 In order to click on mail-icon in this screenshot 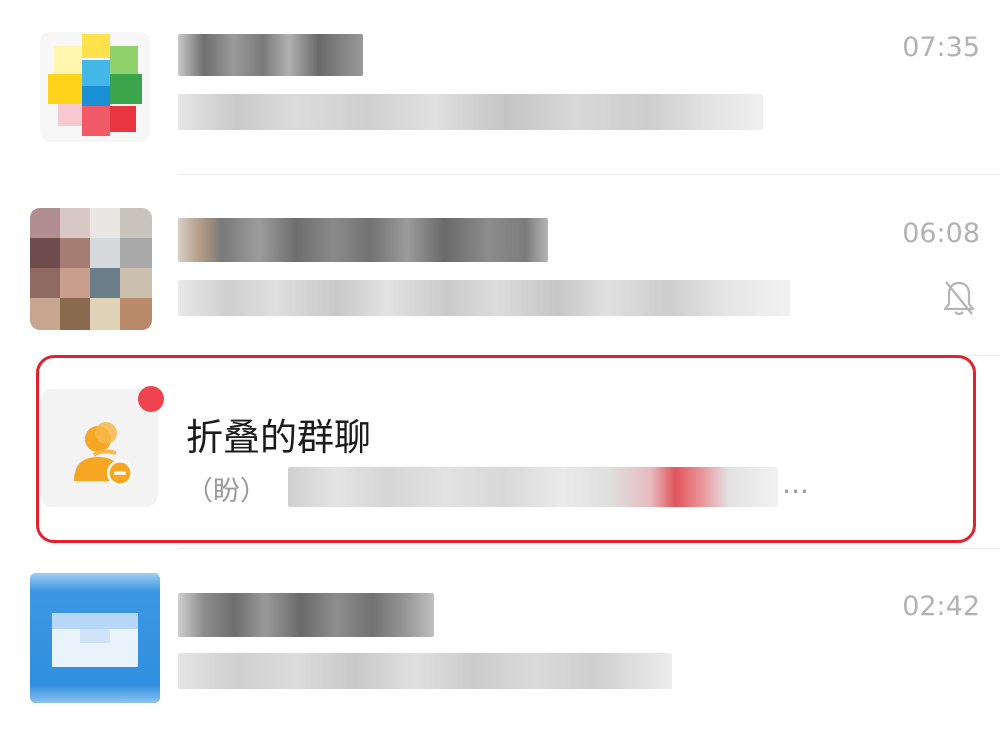, I will do `click(95, 638)`.